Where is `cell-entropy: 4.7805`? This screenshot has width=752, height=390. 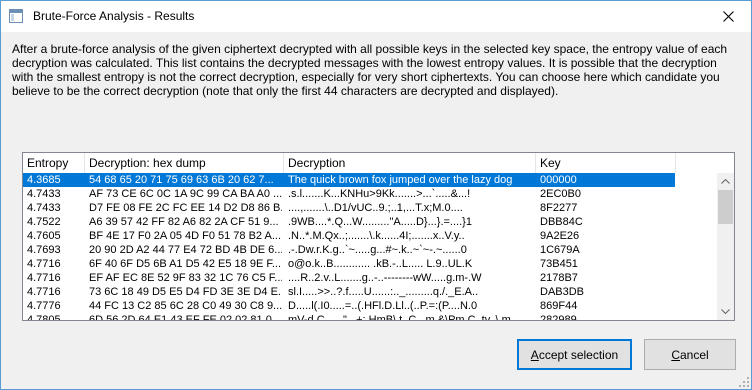
cell-entropy: 4.7805 is located at coordinates (44, 317).